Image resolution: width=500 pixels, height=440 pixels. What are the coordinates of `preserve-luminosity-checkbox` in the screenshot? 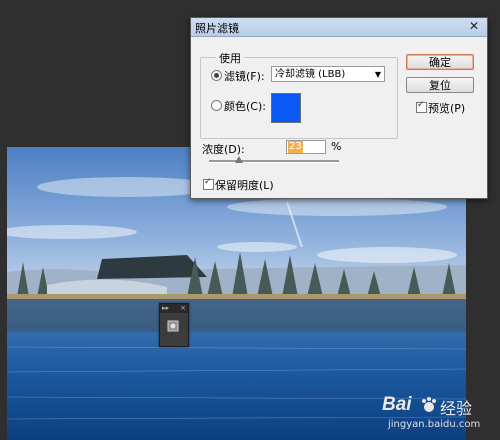 It's located at (208, 183).